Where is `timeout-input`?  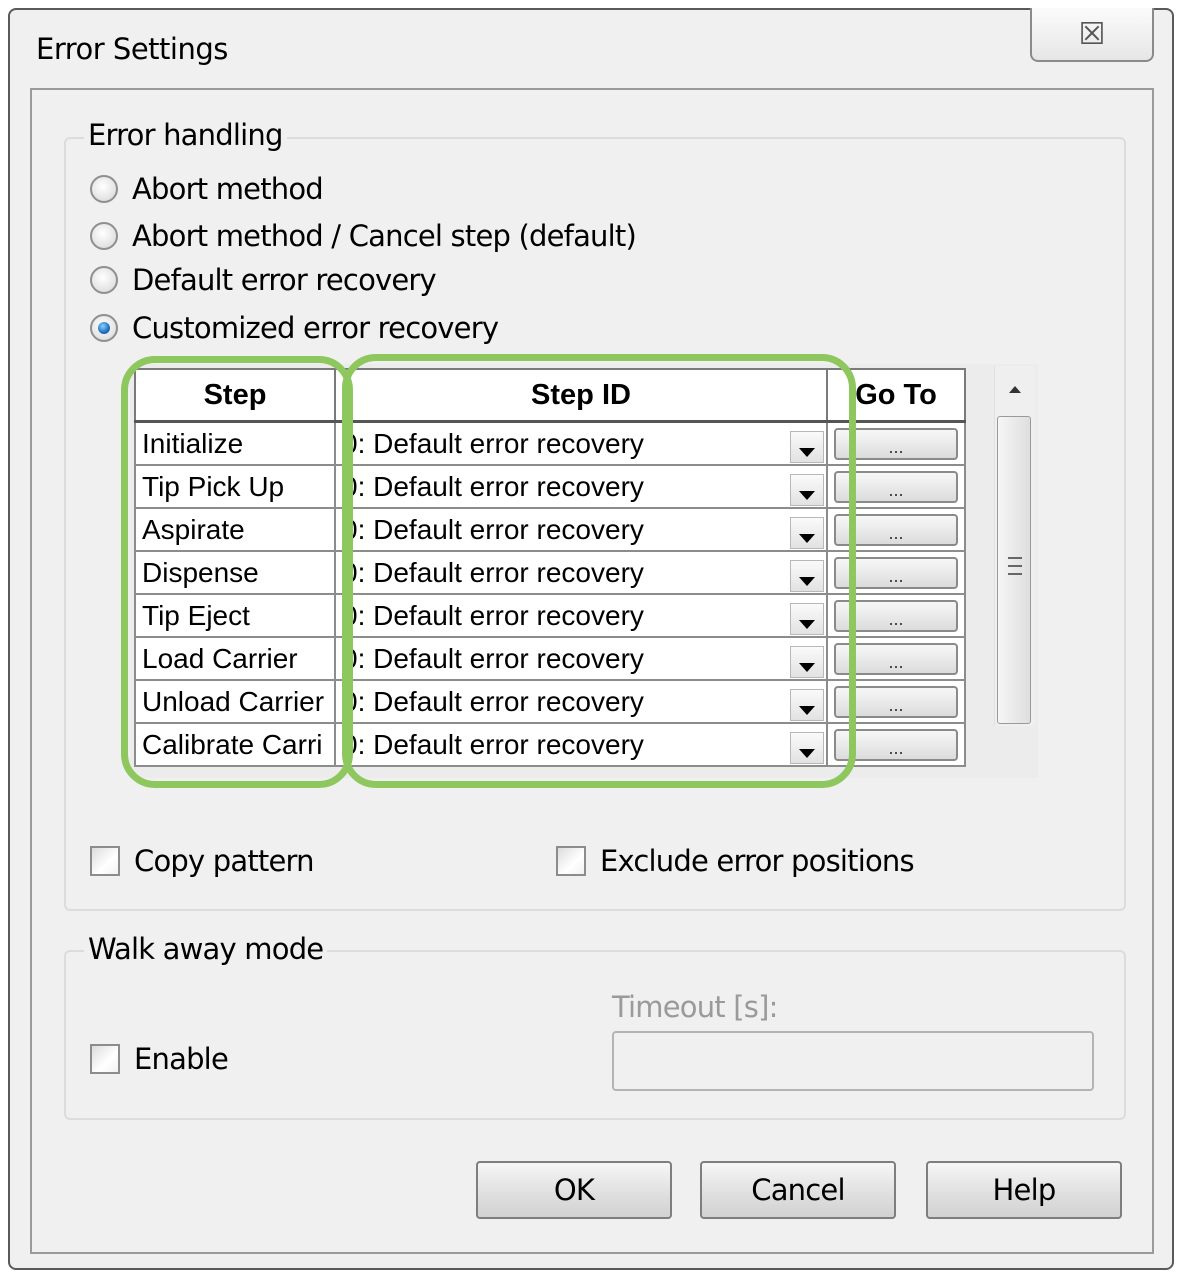 timeout-input is located at coordinates (853, 1061).